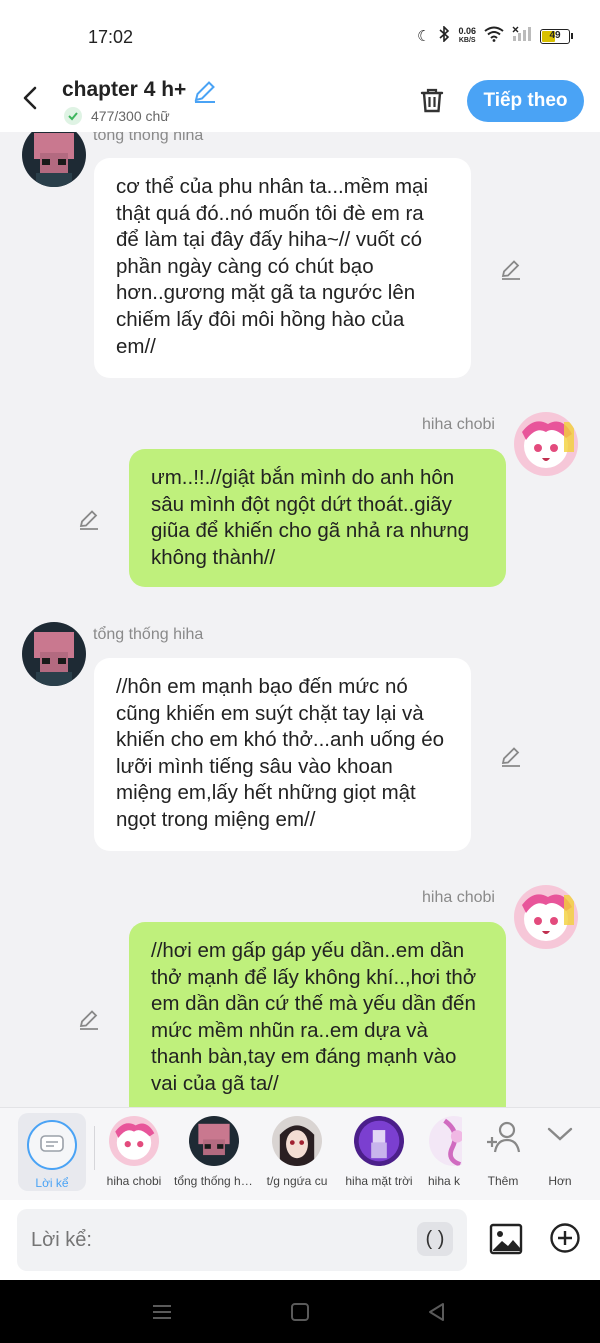 The image size is (600, 1343). What do you see at coordinates (111, 37) in the screenshot?
I see `status-time: 17:02` at bounding box center [111, 37].